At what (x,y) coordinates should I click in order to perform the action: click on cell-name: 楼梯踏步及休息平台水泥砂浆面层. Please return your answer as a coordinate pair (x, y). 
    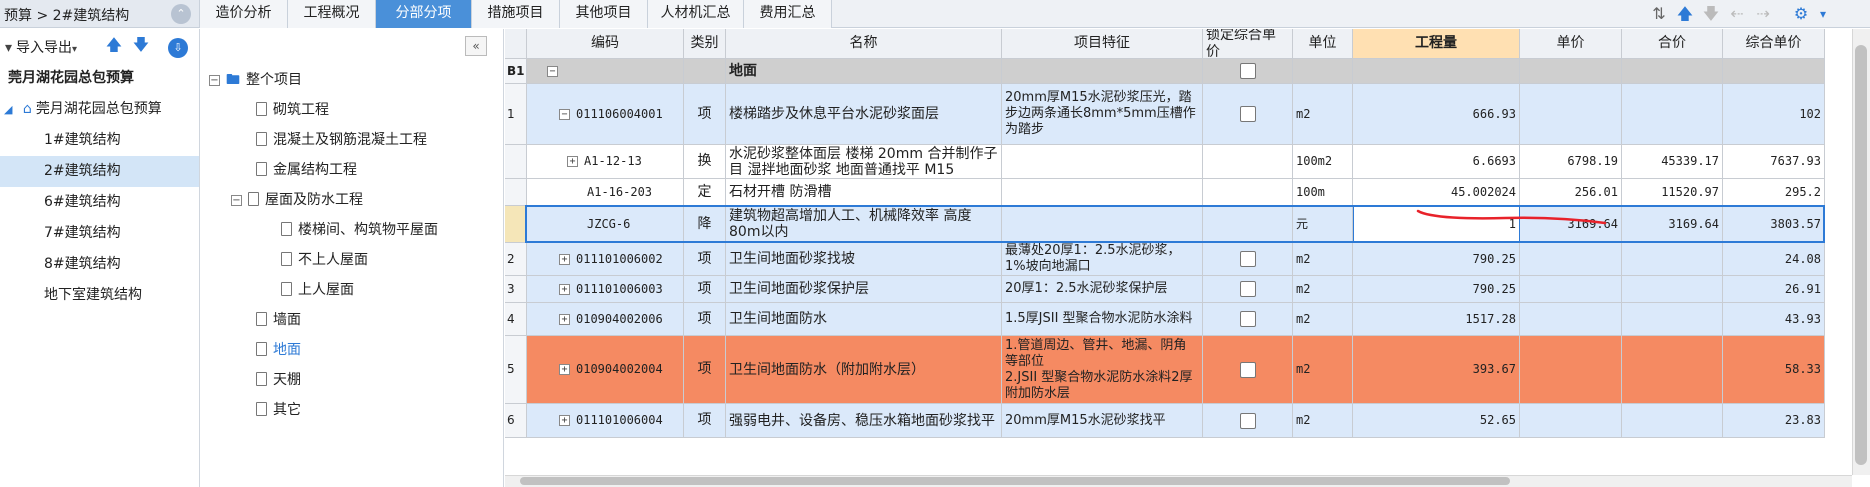
    Looking at the image, I should click on (864, 114).